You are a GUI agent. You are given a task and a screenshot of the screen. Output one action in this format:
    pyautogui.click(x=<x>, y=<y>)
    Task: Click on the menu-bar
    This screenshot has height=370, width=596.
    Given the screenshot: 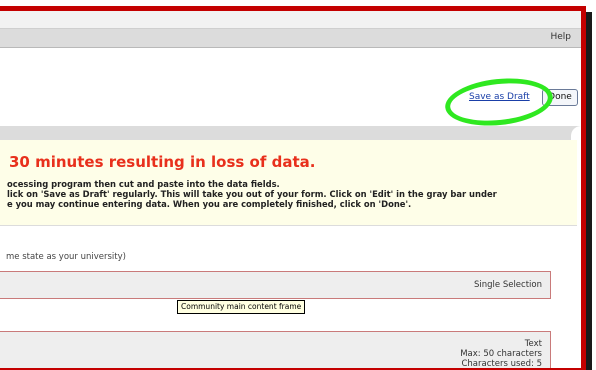 What is the action you would take?
    pyautogui.click(x=290, y=38)
    